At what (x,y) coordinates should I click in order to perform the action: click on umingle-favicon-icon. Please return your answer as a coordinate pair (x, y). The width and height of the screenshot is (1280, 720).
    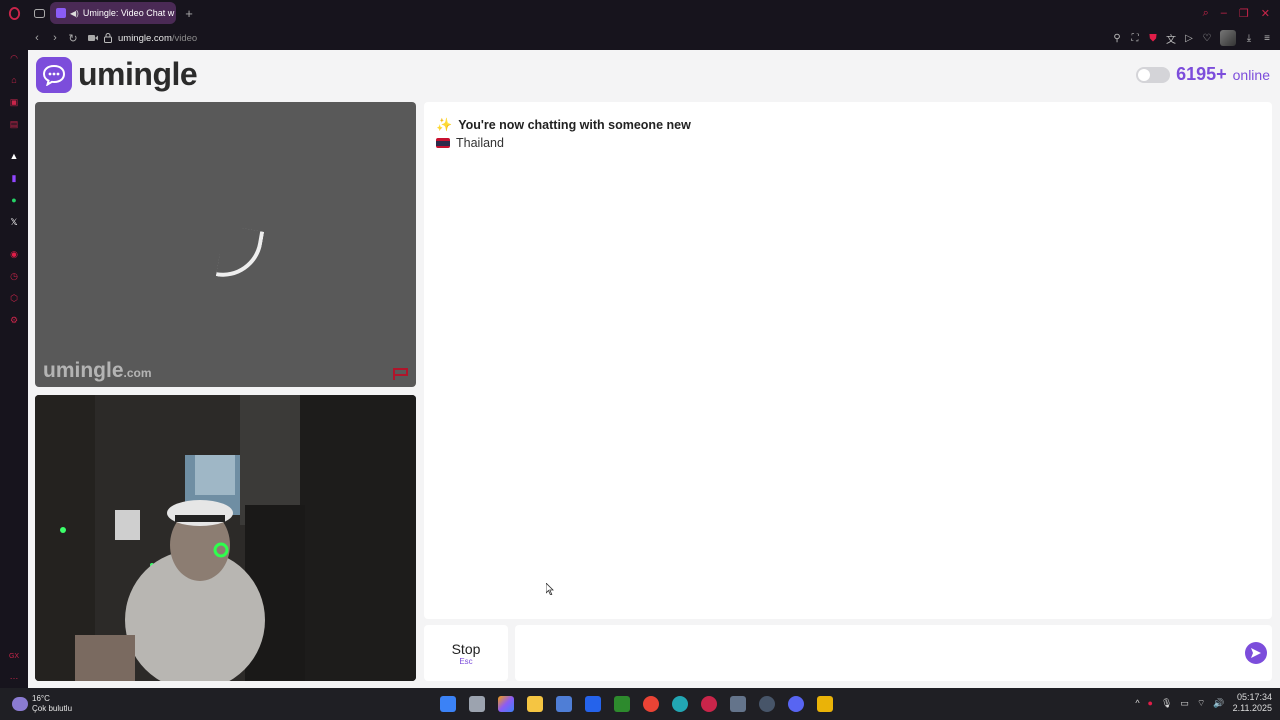
    Looking at the image, I should click on (61, 13).